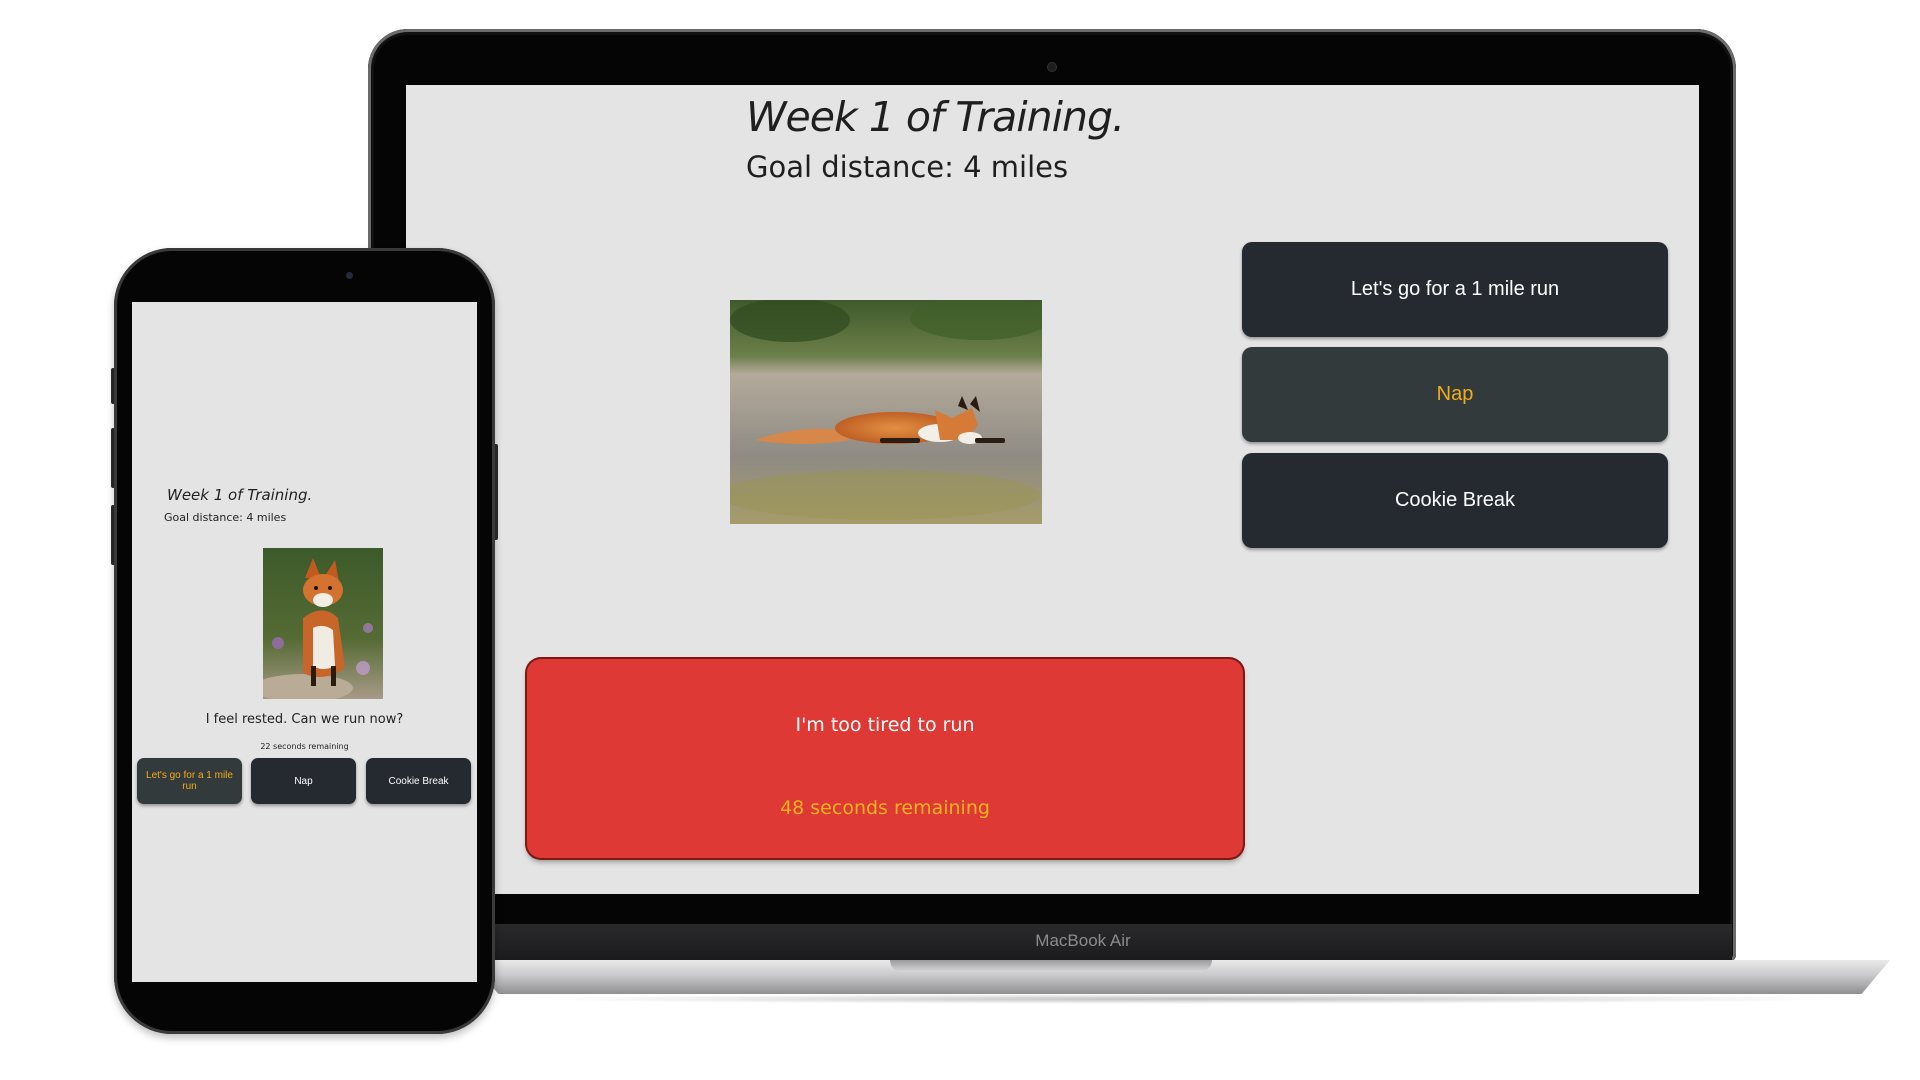 This screenshot has height=1080, width=1920. What do you see at coordinates (418, 781) in the screenshot?
I see `phone-cookie-break-button: Cookie Break` at bounding box center [418, 781].